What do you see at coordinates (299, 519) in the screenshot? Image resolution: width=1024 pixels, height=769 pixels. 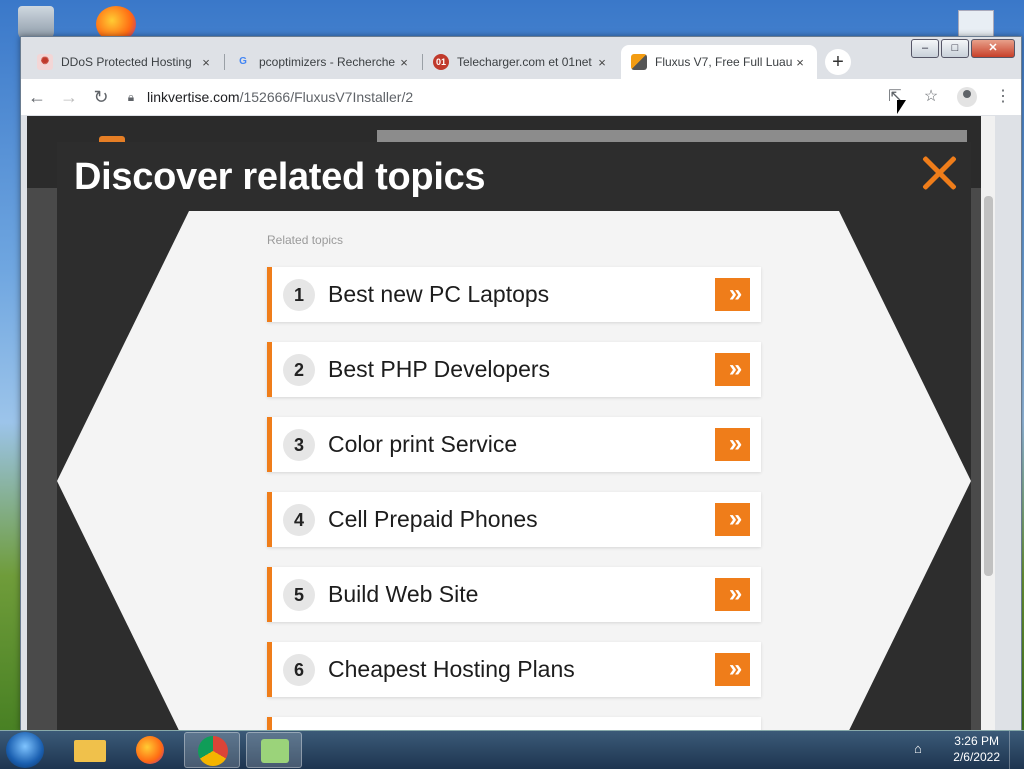 I see `topic-number: 4` at bounding box center [299, 519].